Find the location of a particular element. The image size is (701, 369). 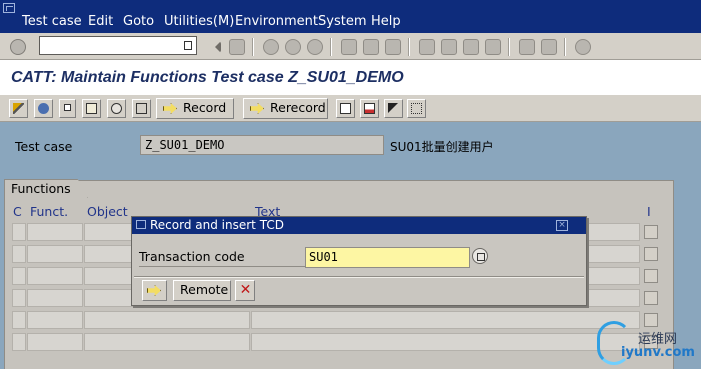

move-icon is located at coordinates (416, 108).